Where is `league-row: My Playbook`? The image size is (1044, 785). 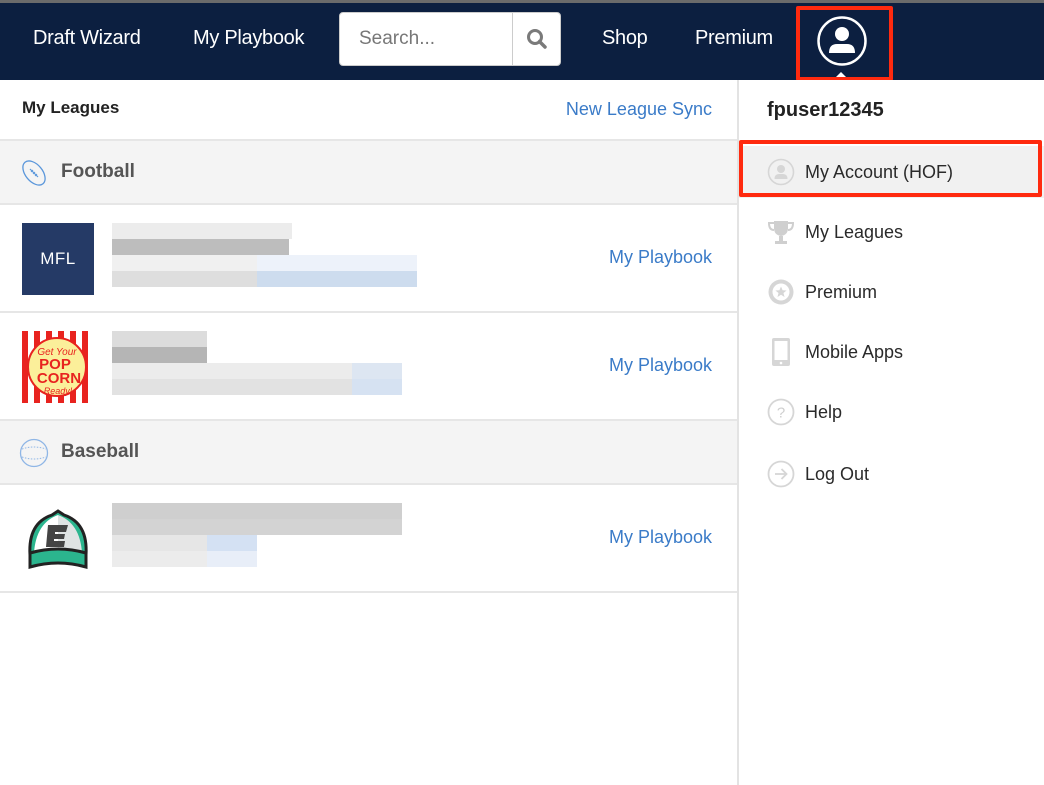
league-row: My Playbook is located at coordinates (368, 539).